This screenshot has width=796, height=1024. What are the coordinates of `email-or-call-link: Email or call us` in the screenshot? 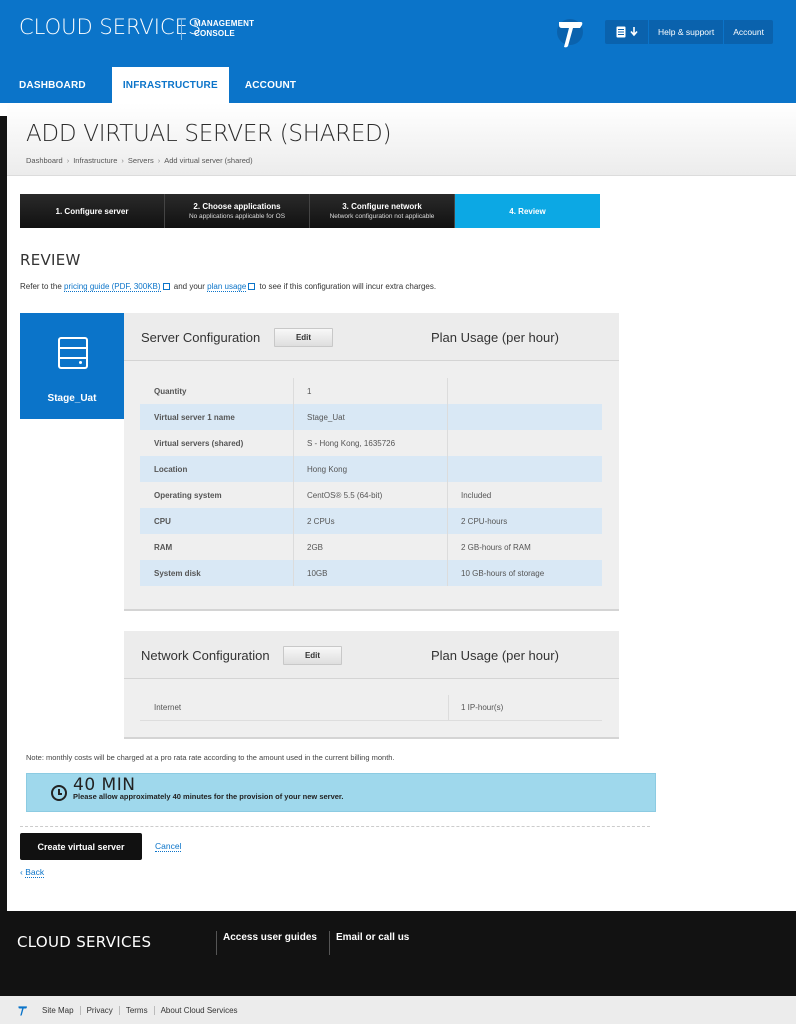 It's located at (372, 937).